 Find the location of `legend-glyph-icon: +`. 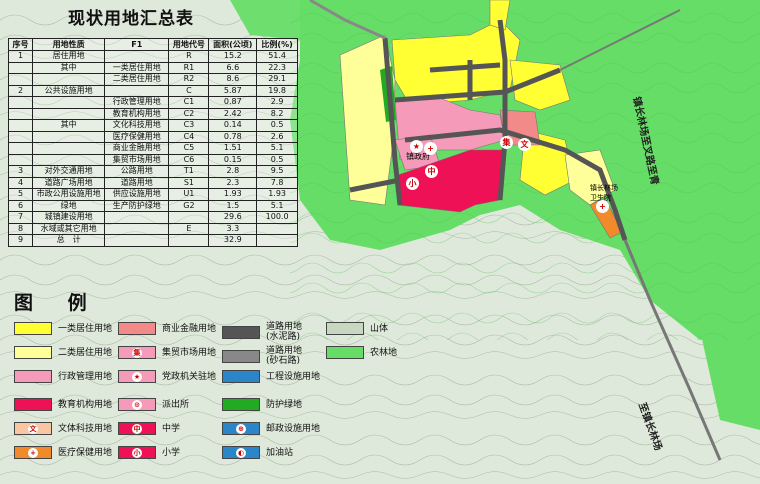

legend-glyph-icon: + is located at coordinates (33, 452).